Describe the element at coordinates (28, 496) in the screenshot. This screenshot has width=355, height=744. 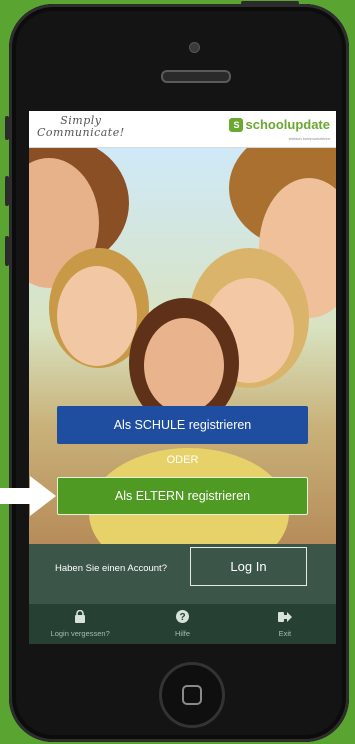
I see `pointer-arrow-icon` at that location.